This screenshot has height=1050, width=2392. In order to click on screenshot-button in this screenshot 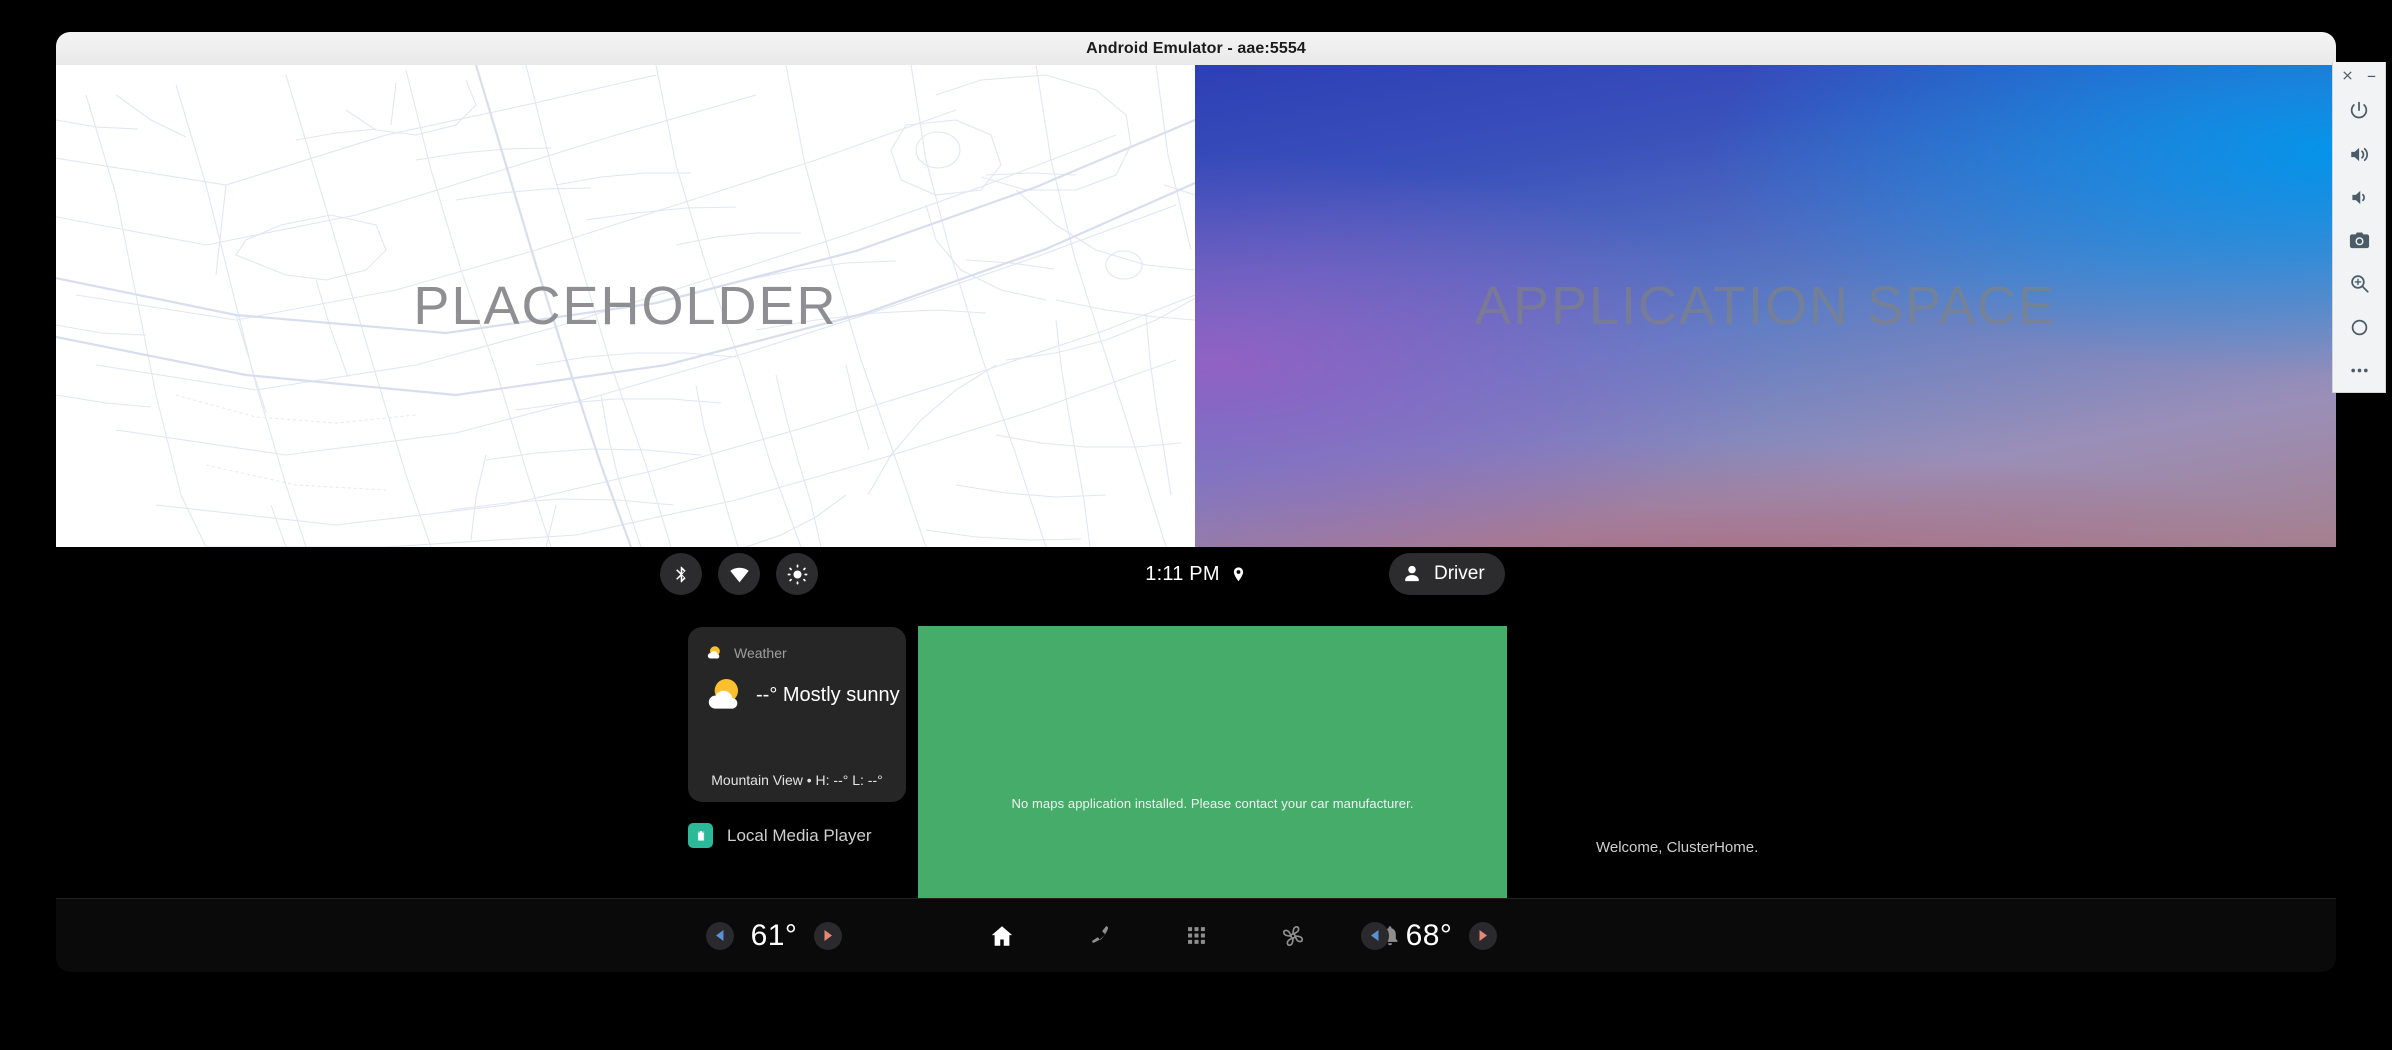, I will do `click(2359, 240)`.